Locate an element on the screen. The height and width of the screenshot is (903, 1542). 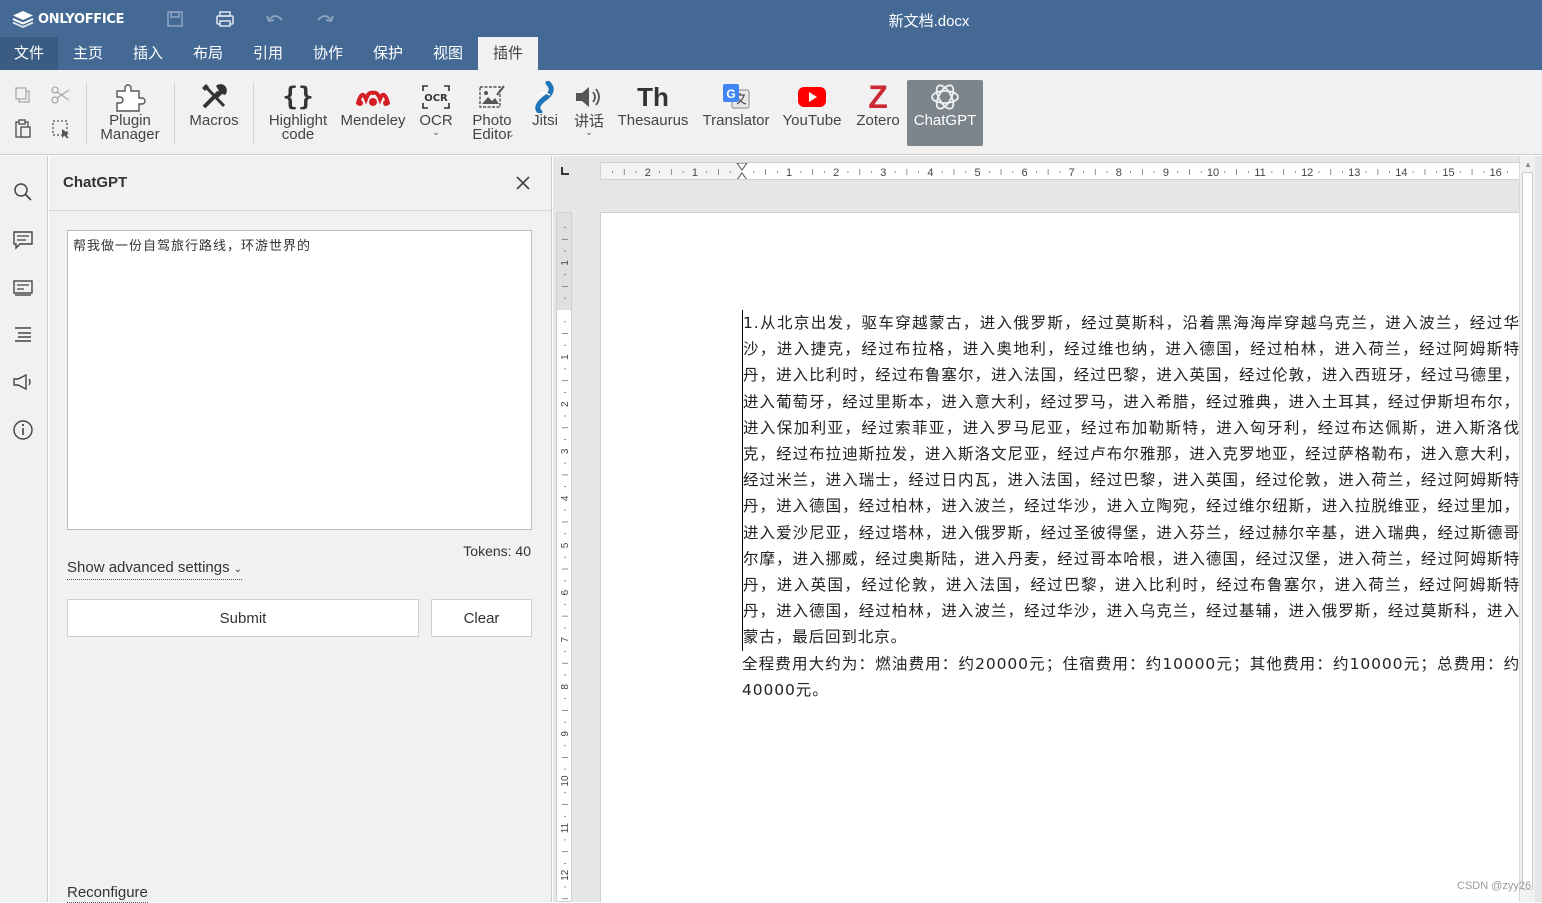
plugin-manager-button: Plugin Manager is located at coordinates (130, 113).